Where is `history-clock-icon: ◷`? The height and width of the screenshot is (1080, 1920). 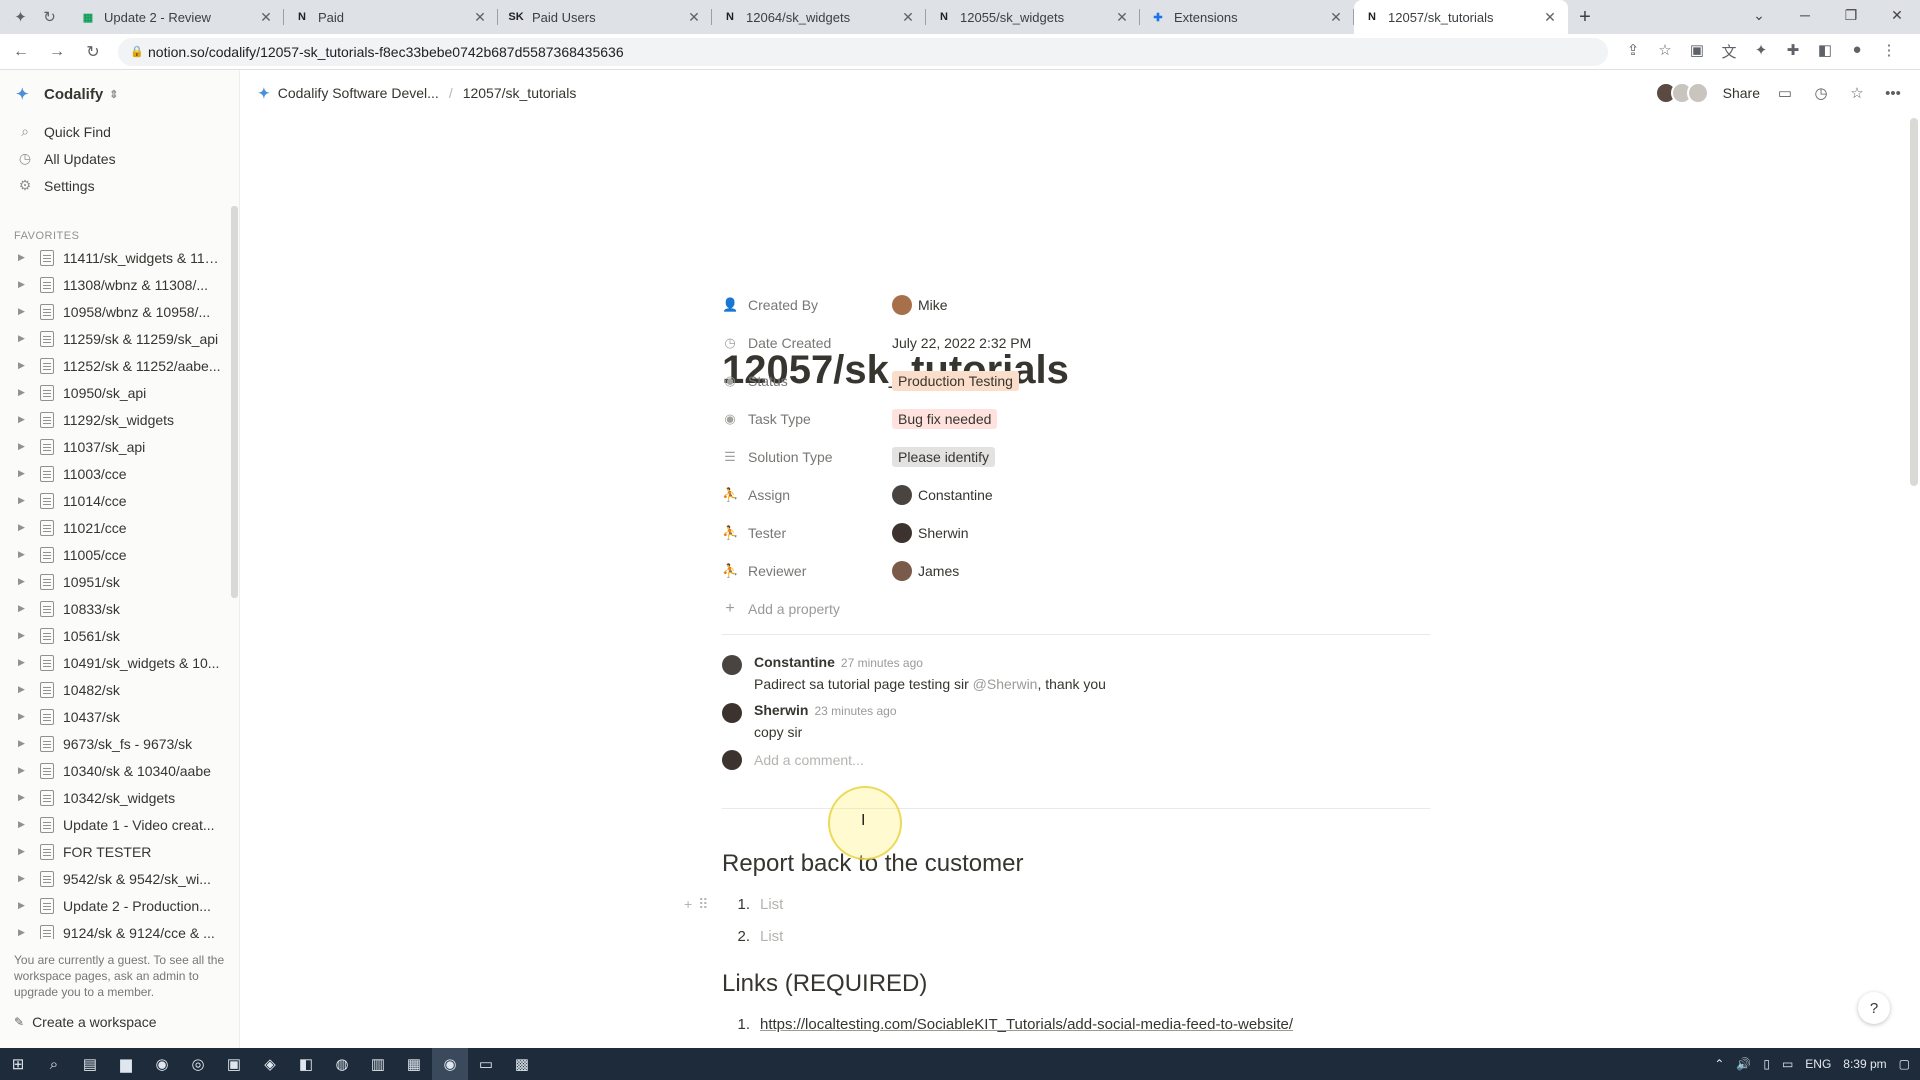 history-clock-icon: ◷ is located at coordinates (1821, 93).